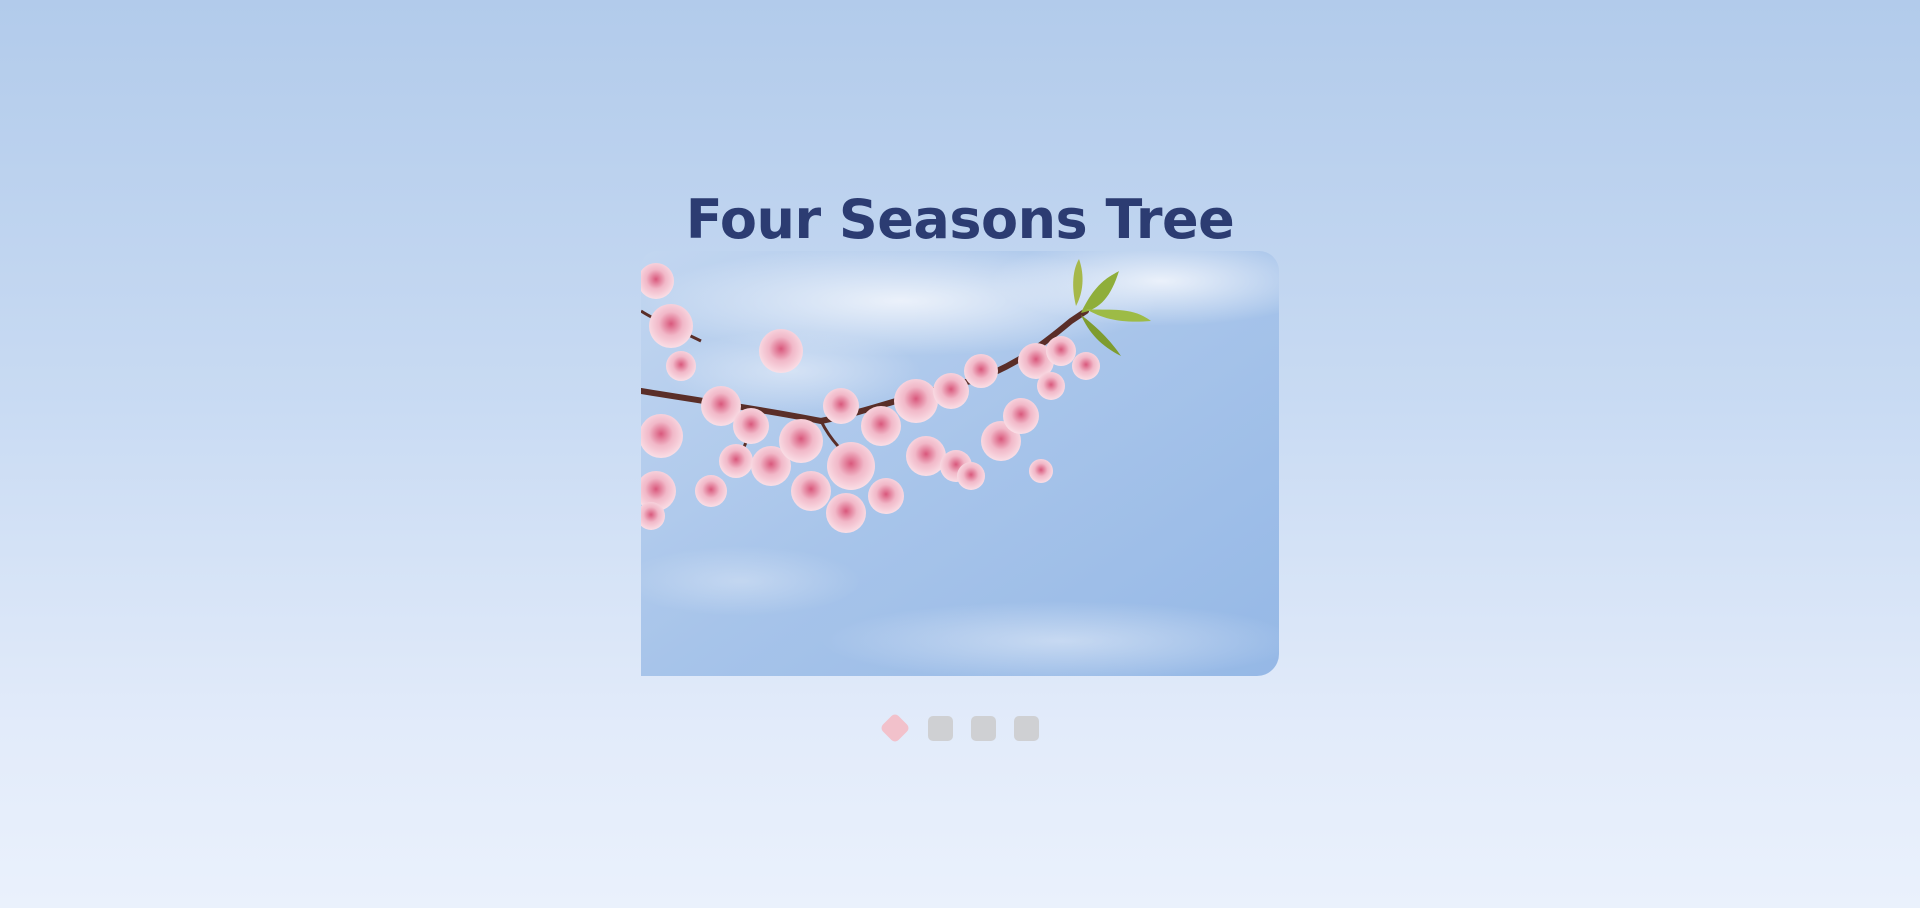 This screenshot has width=1920, height=908. I want to click on carousel-pagination, so click(960, 728).